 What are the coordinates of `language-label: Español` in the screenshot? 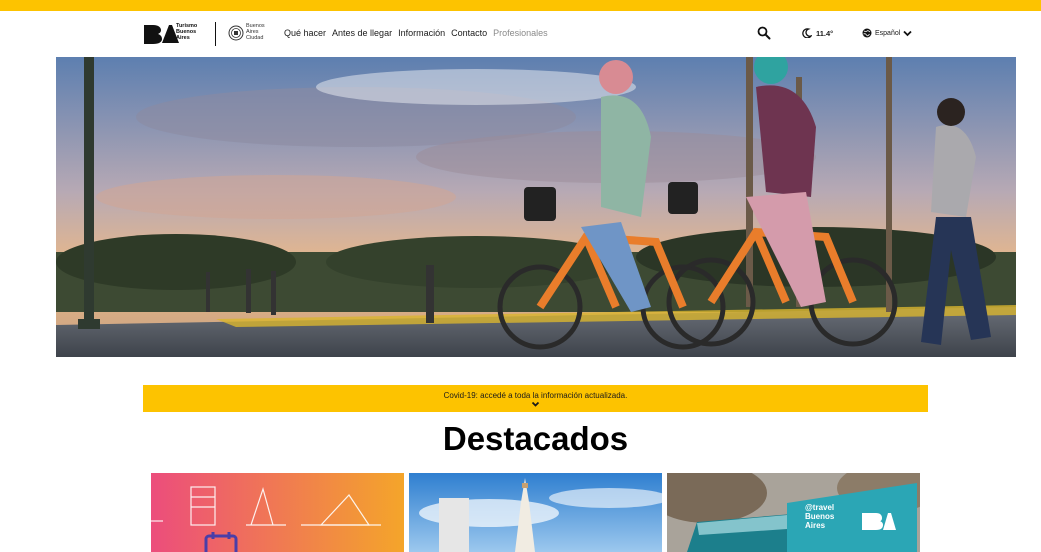 It's located at (888, 33).